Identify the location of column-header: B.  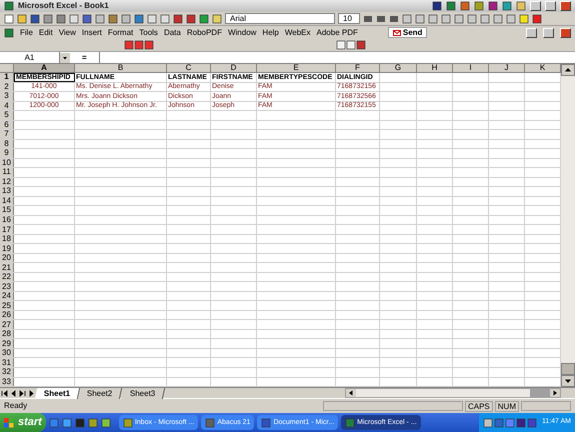
(121, 68).